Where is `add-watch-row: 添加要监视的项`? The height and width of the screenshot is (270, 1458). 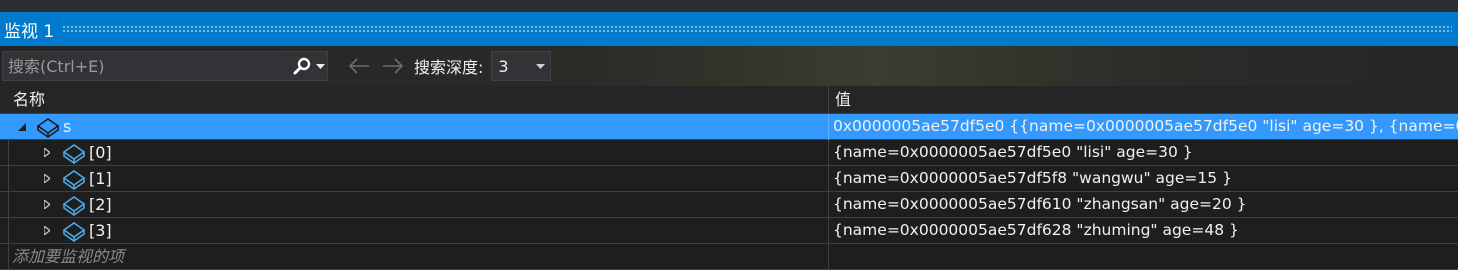 add-watch-row: 添加要监视的项 is located at coordinates (729, 257).